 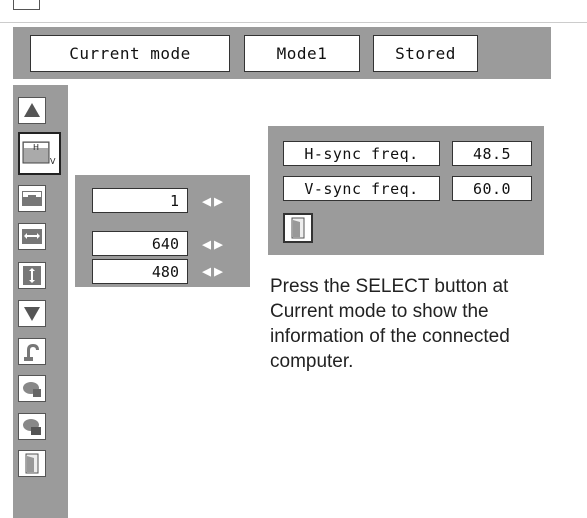 I want to click on hv-position-icon: H V, so click(x=39, y=153).